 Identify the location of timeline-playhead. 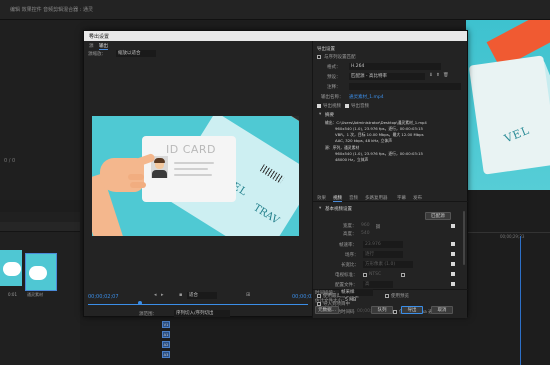
(520, 300).